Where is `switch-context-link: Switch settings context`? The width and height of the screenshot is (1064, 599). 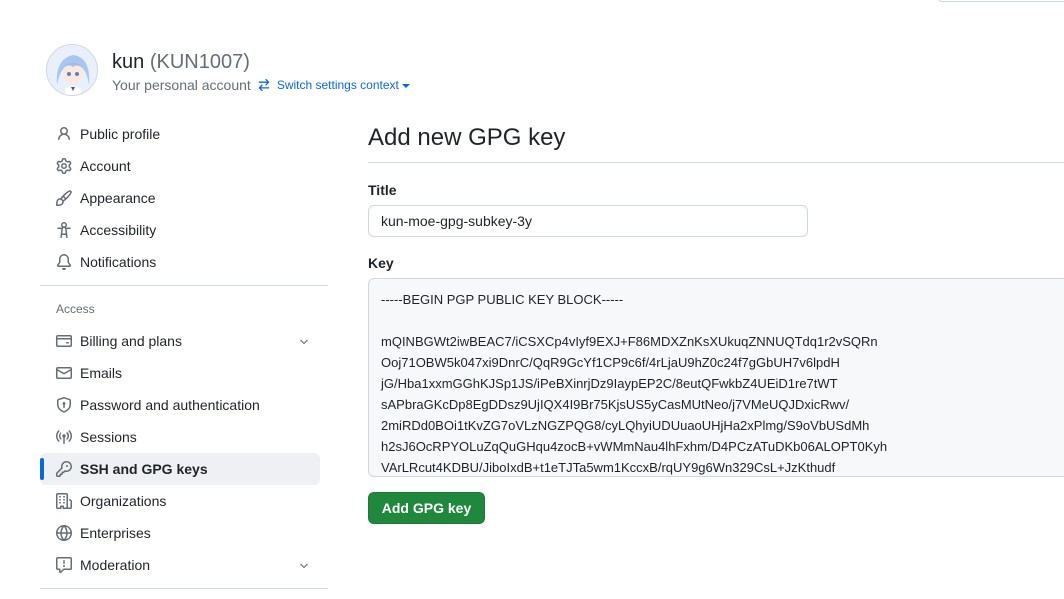
switch-context-link: Switch settings context is located at coordinates (333, 85).